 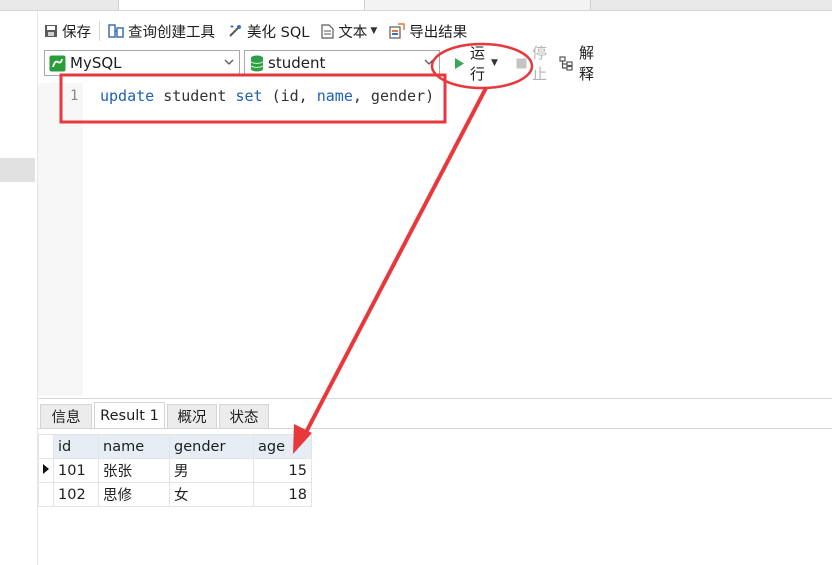 I want to click on query-builder-icon, so click(x=116, y=31).